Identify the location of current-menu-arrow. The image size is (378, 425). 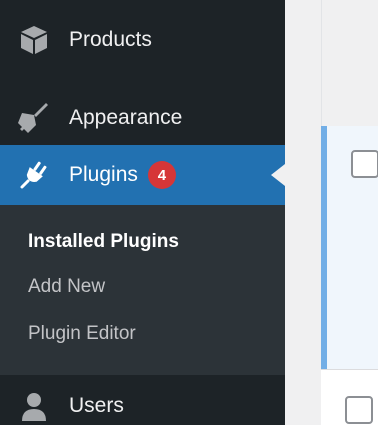
(278, 175).